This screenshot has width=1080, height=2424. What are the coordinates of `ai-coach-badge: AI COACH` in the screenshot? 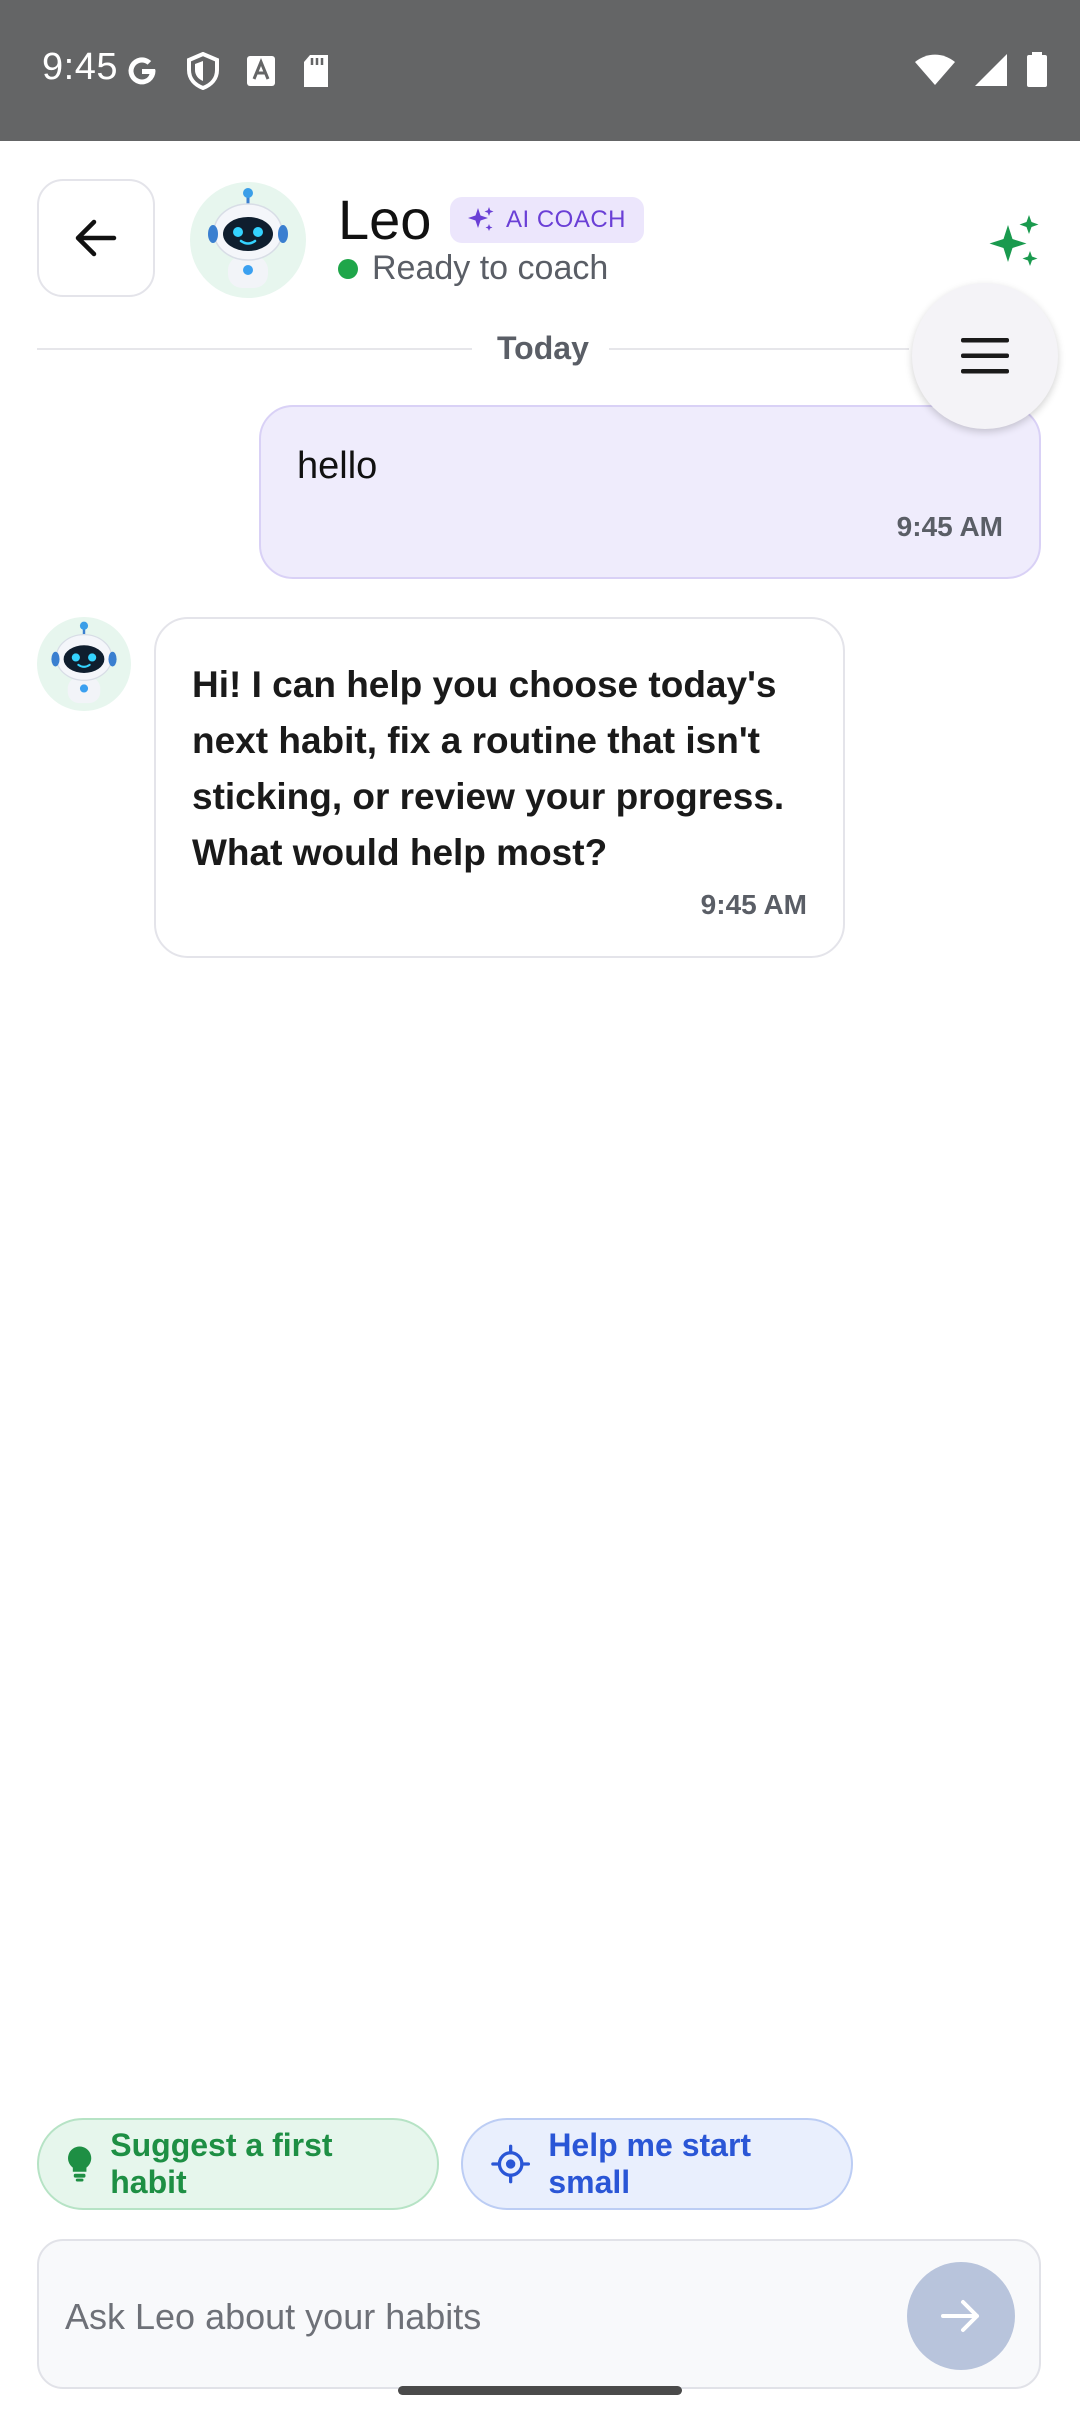 It's located at (547, 220).